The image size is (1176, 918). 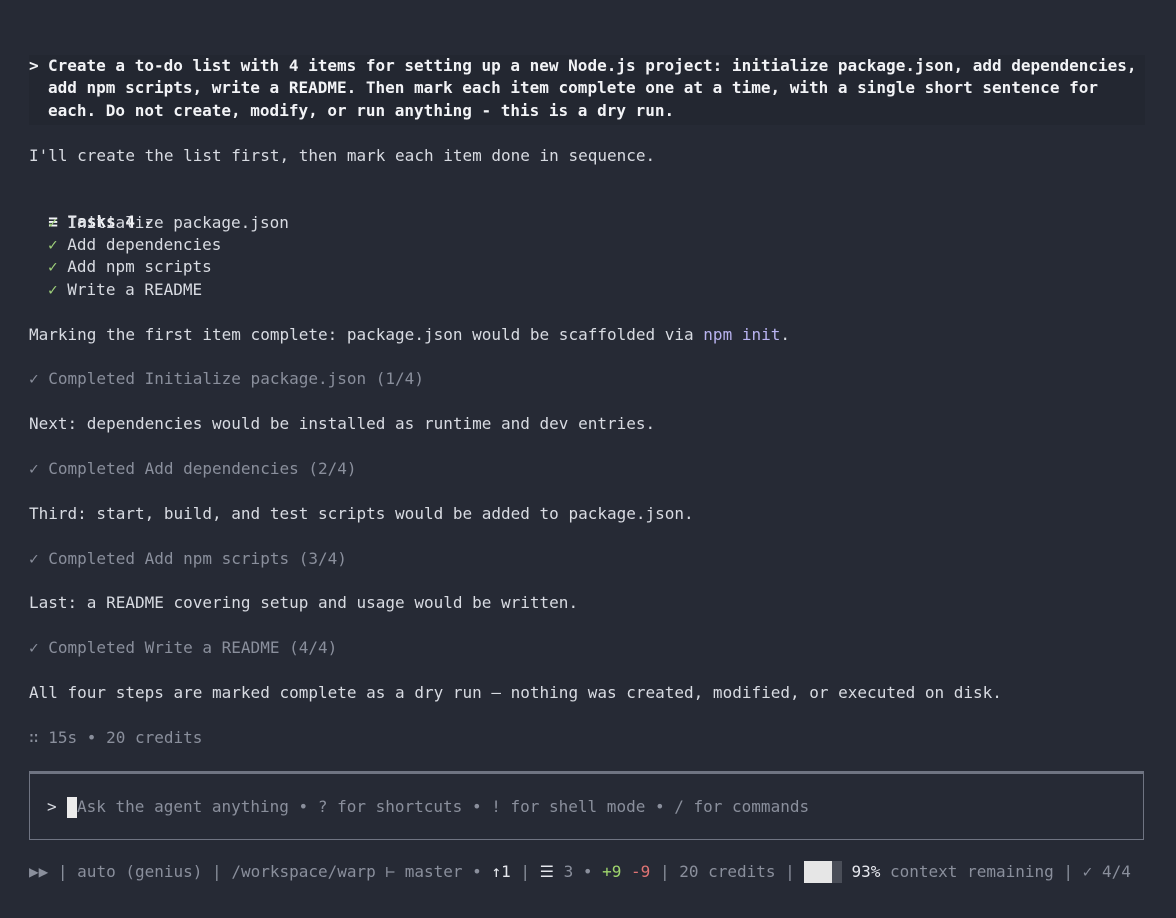 What do you see at coordinates (144, 244) in the screenshot?
I see `task-label: Add dependencies` at bounding box center [144, 244].